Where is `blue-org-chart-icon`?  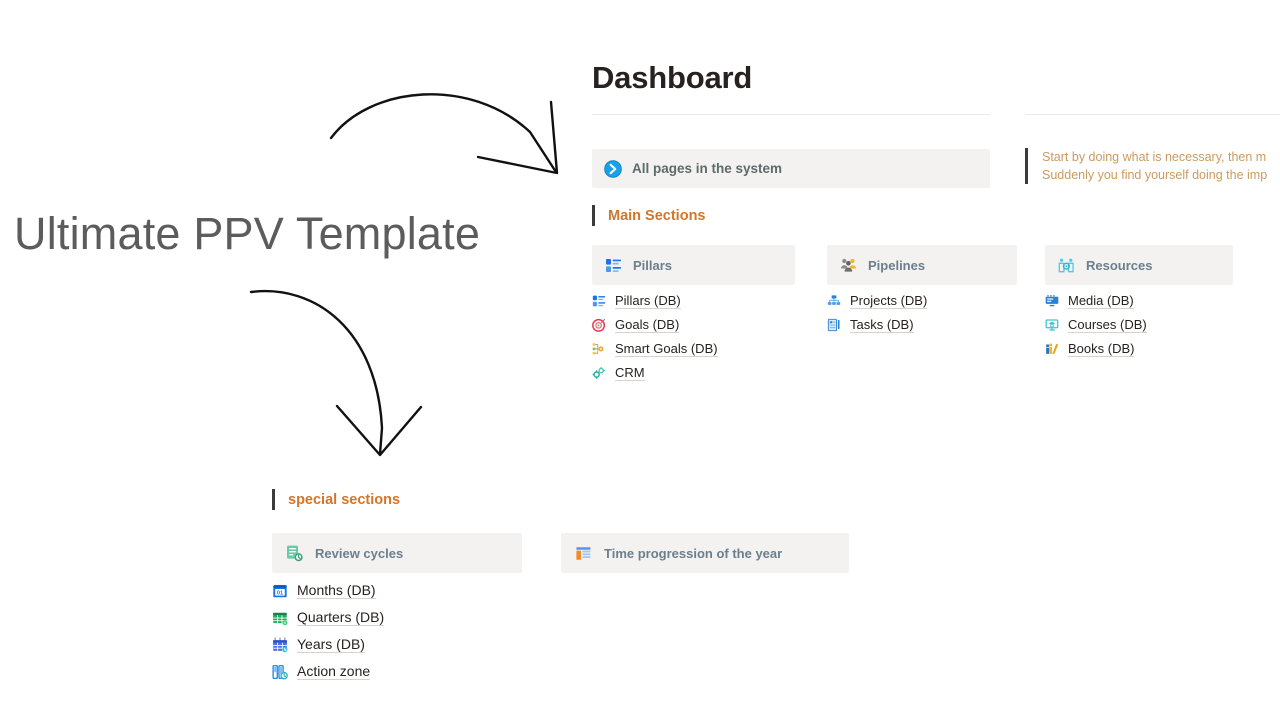 blue-org-chart-icon is located at coordinates (834, 300).